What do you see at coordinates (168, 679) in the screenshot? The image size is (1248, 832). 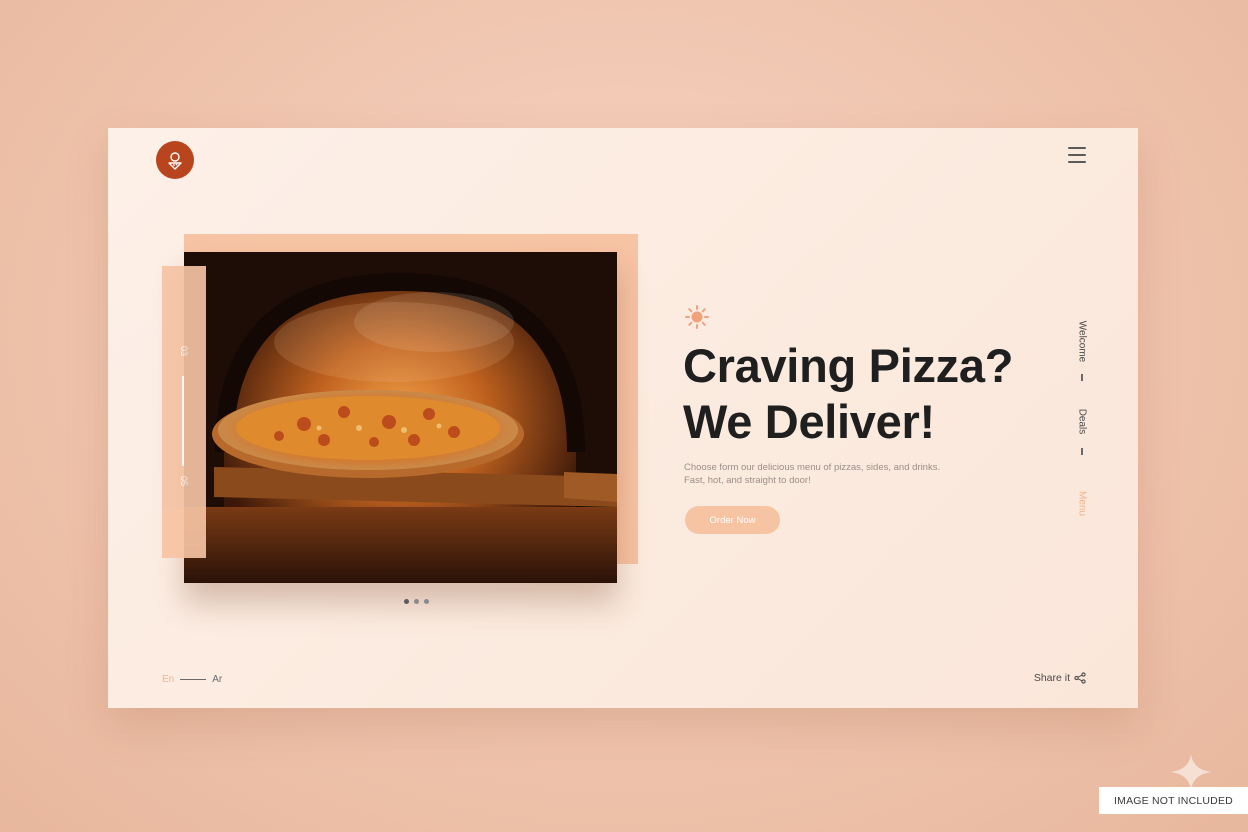 I see `lang-en: En` at bounding box center [168, 679].